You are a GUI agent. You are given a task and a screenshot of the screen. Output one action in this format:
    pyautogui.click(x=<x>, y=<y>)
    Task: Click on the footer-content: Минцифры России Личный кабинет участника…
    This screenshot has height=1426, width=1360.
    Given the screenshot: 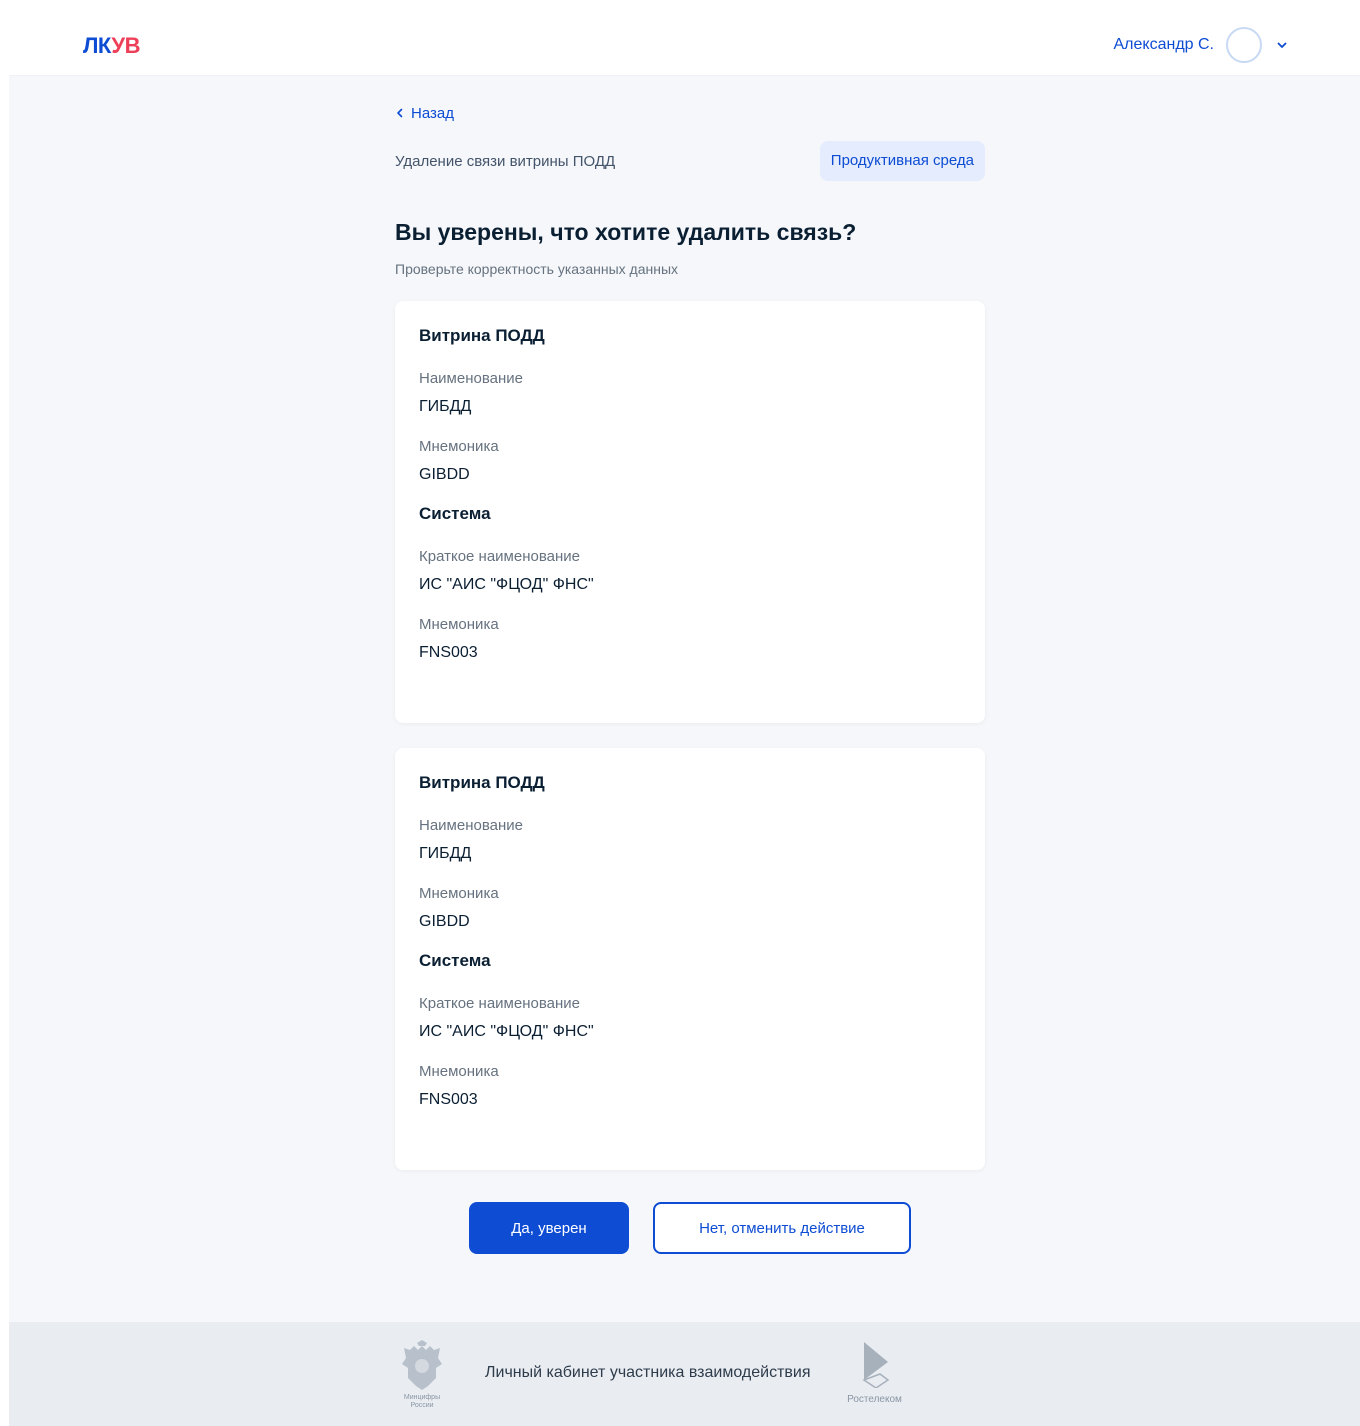 What is the action you would take?
    pyautogui.click(x=652, y=1378)
    